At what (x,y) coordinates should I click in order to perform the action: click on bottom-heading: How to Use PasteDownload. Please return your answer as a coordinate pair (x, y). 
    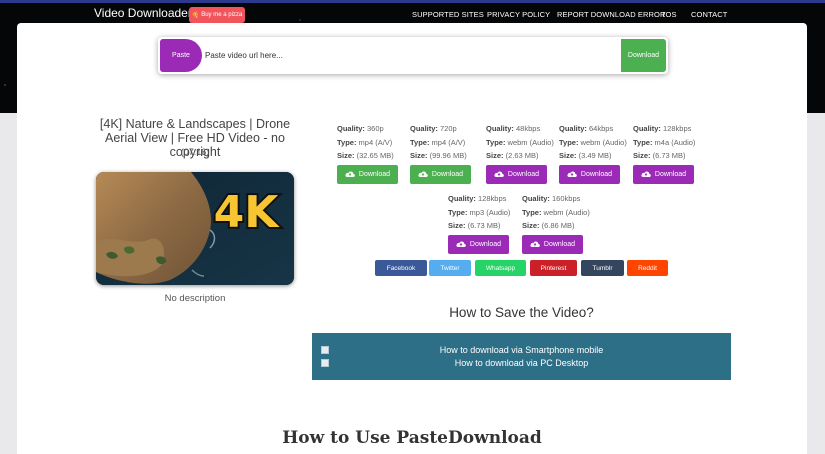
    Looking at the image, I should click on (412, 438).